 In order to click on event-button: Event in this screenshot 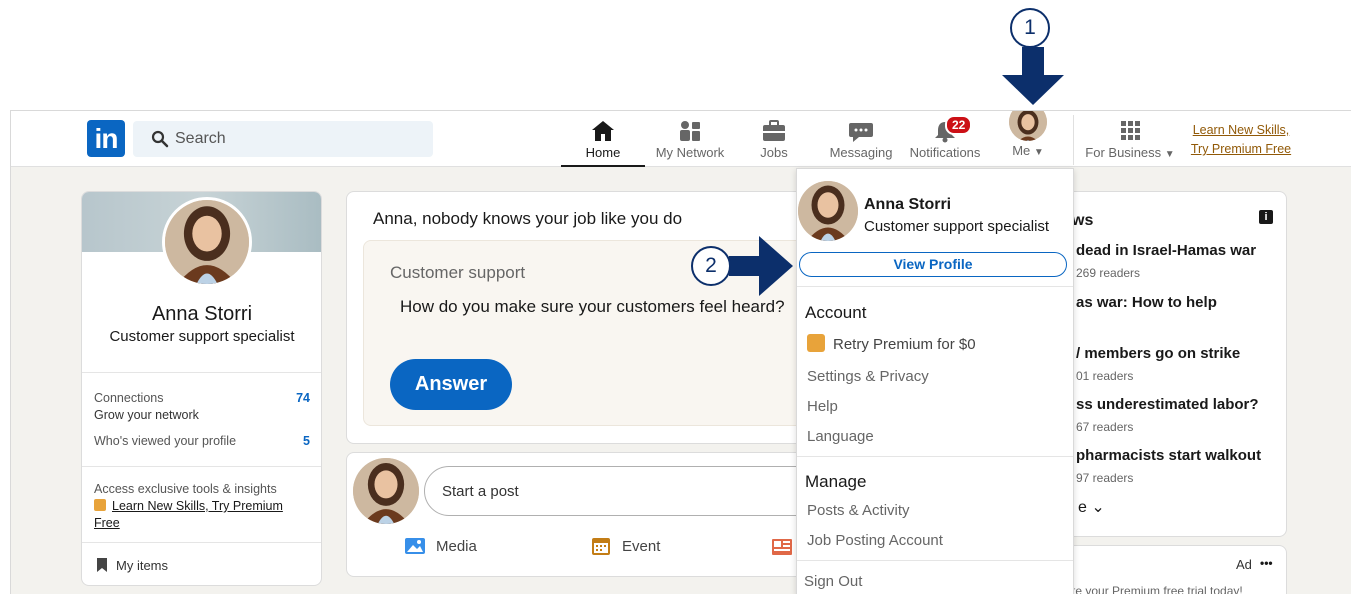, I will do `click(626, 546)`.